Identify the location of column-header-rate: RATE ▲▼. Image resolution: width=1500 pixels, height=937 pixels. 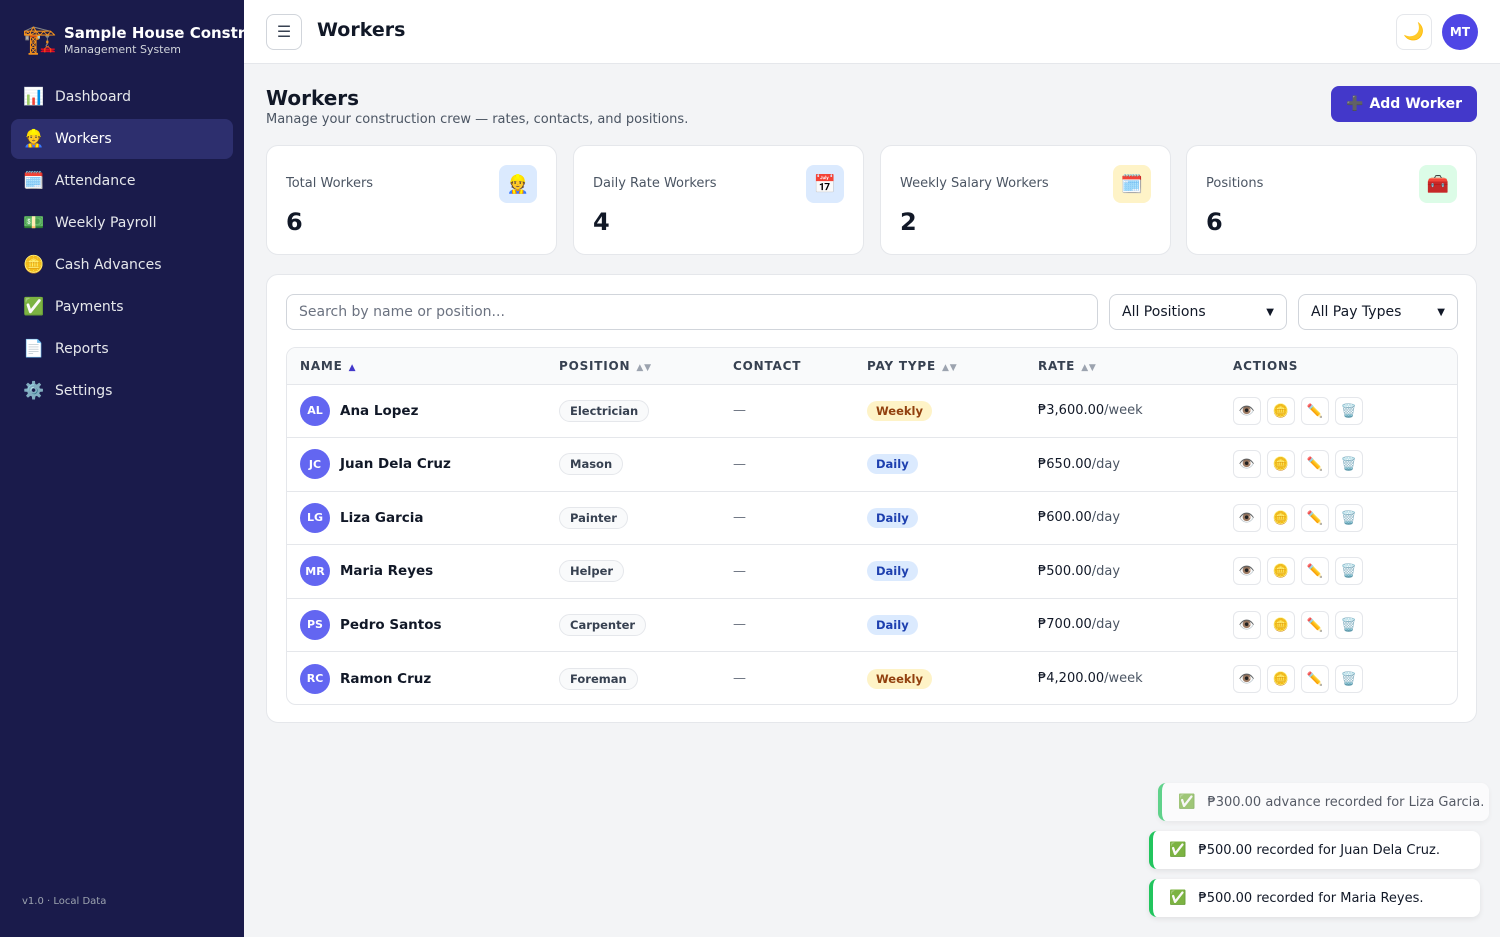
(1122, 366).